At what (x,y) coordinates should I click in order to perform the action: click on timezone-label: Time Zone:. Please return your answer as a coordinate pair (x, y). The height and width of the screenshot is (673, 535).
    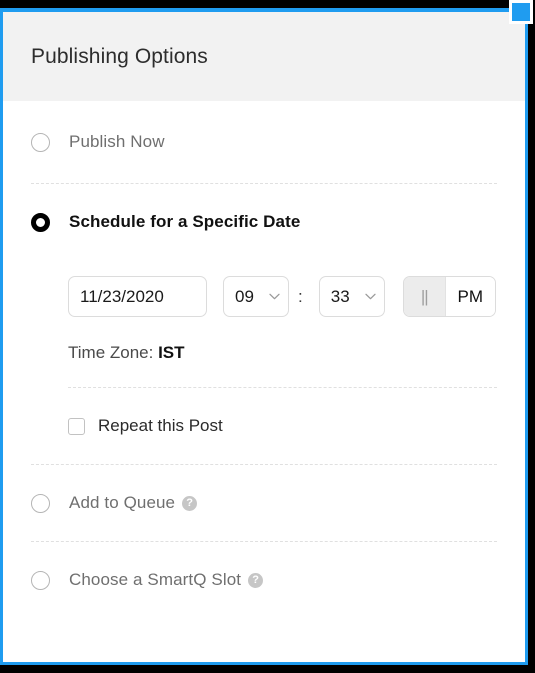
    Looking at the image, I should click on (111, 352).